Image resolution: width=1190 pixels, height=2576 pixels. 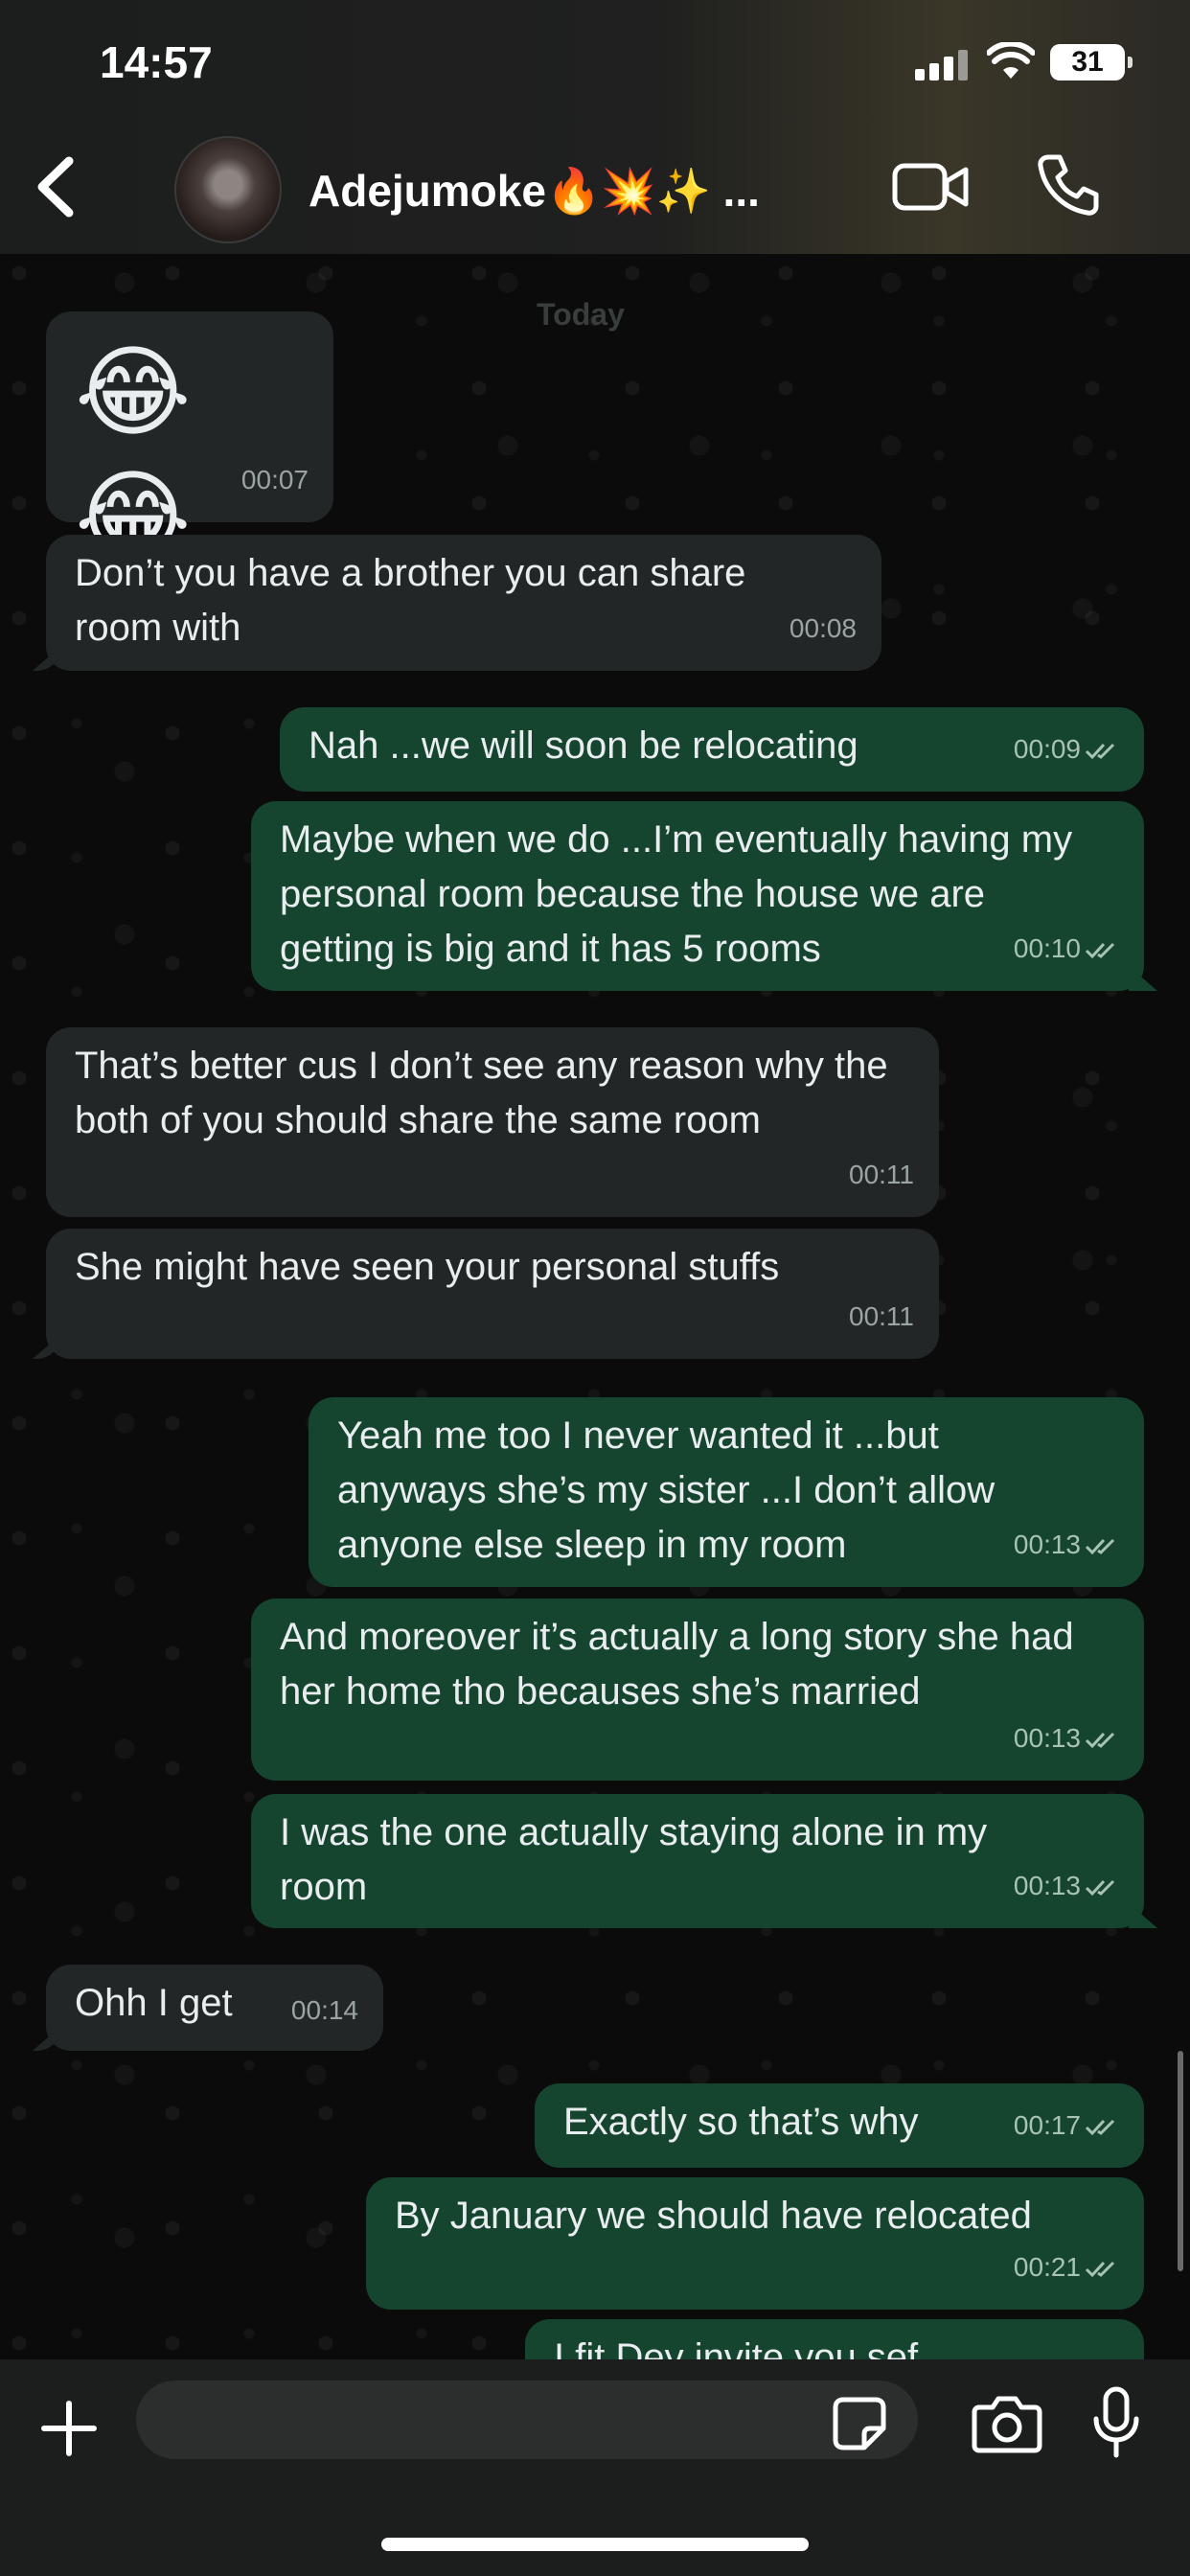 What do you see at coordinates (428, 1267) in the screenshot?
I see `message-text: She might have seen your personal stuffs` at bounding box center [428, 1267].